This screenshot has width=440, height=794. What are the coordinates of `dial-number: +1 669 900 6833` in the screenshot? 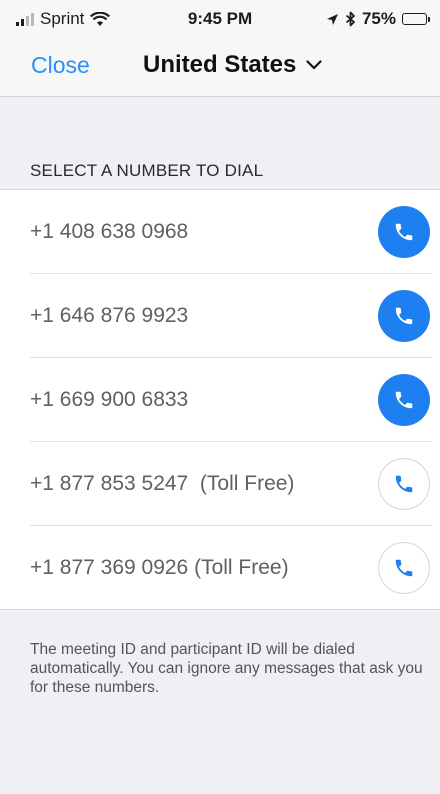 It's located at (109, 399).